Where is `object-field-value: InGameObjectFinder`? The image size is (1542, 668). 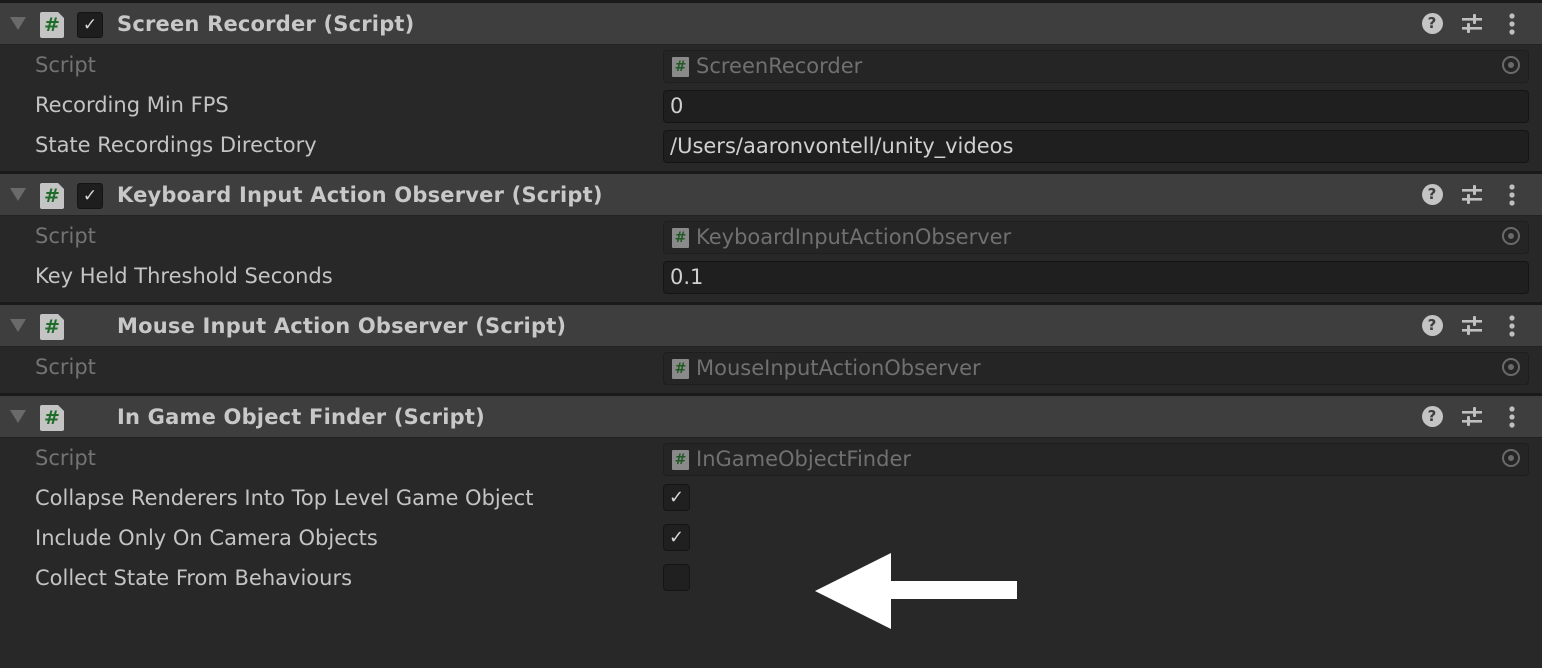 object-field-value: InGameObjectFinder is located at coordinates (803, 459).